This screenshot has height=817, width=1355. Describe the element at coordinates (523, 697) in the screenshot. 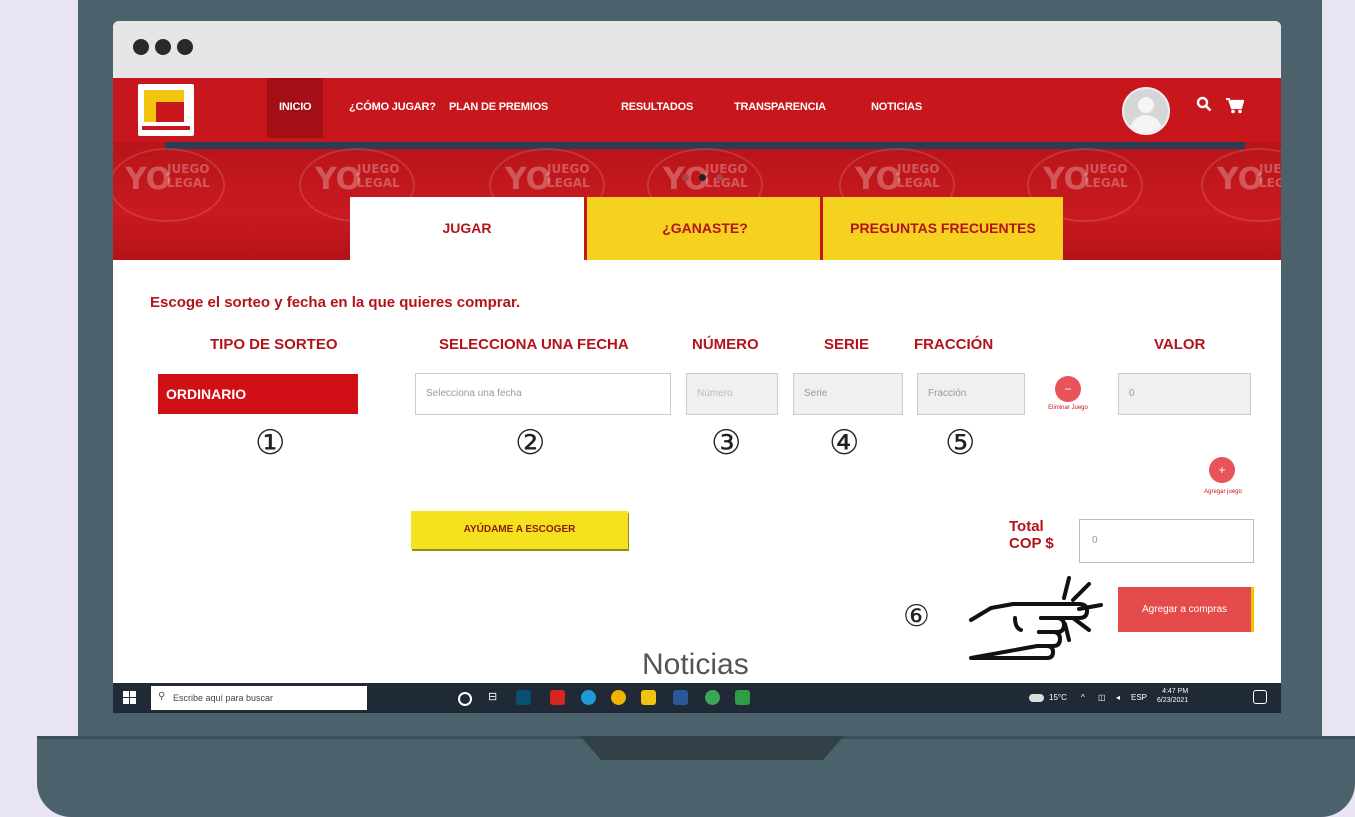

I see `photoshop-icon` at that location.